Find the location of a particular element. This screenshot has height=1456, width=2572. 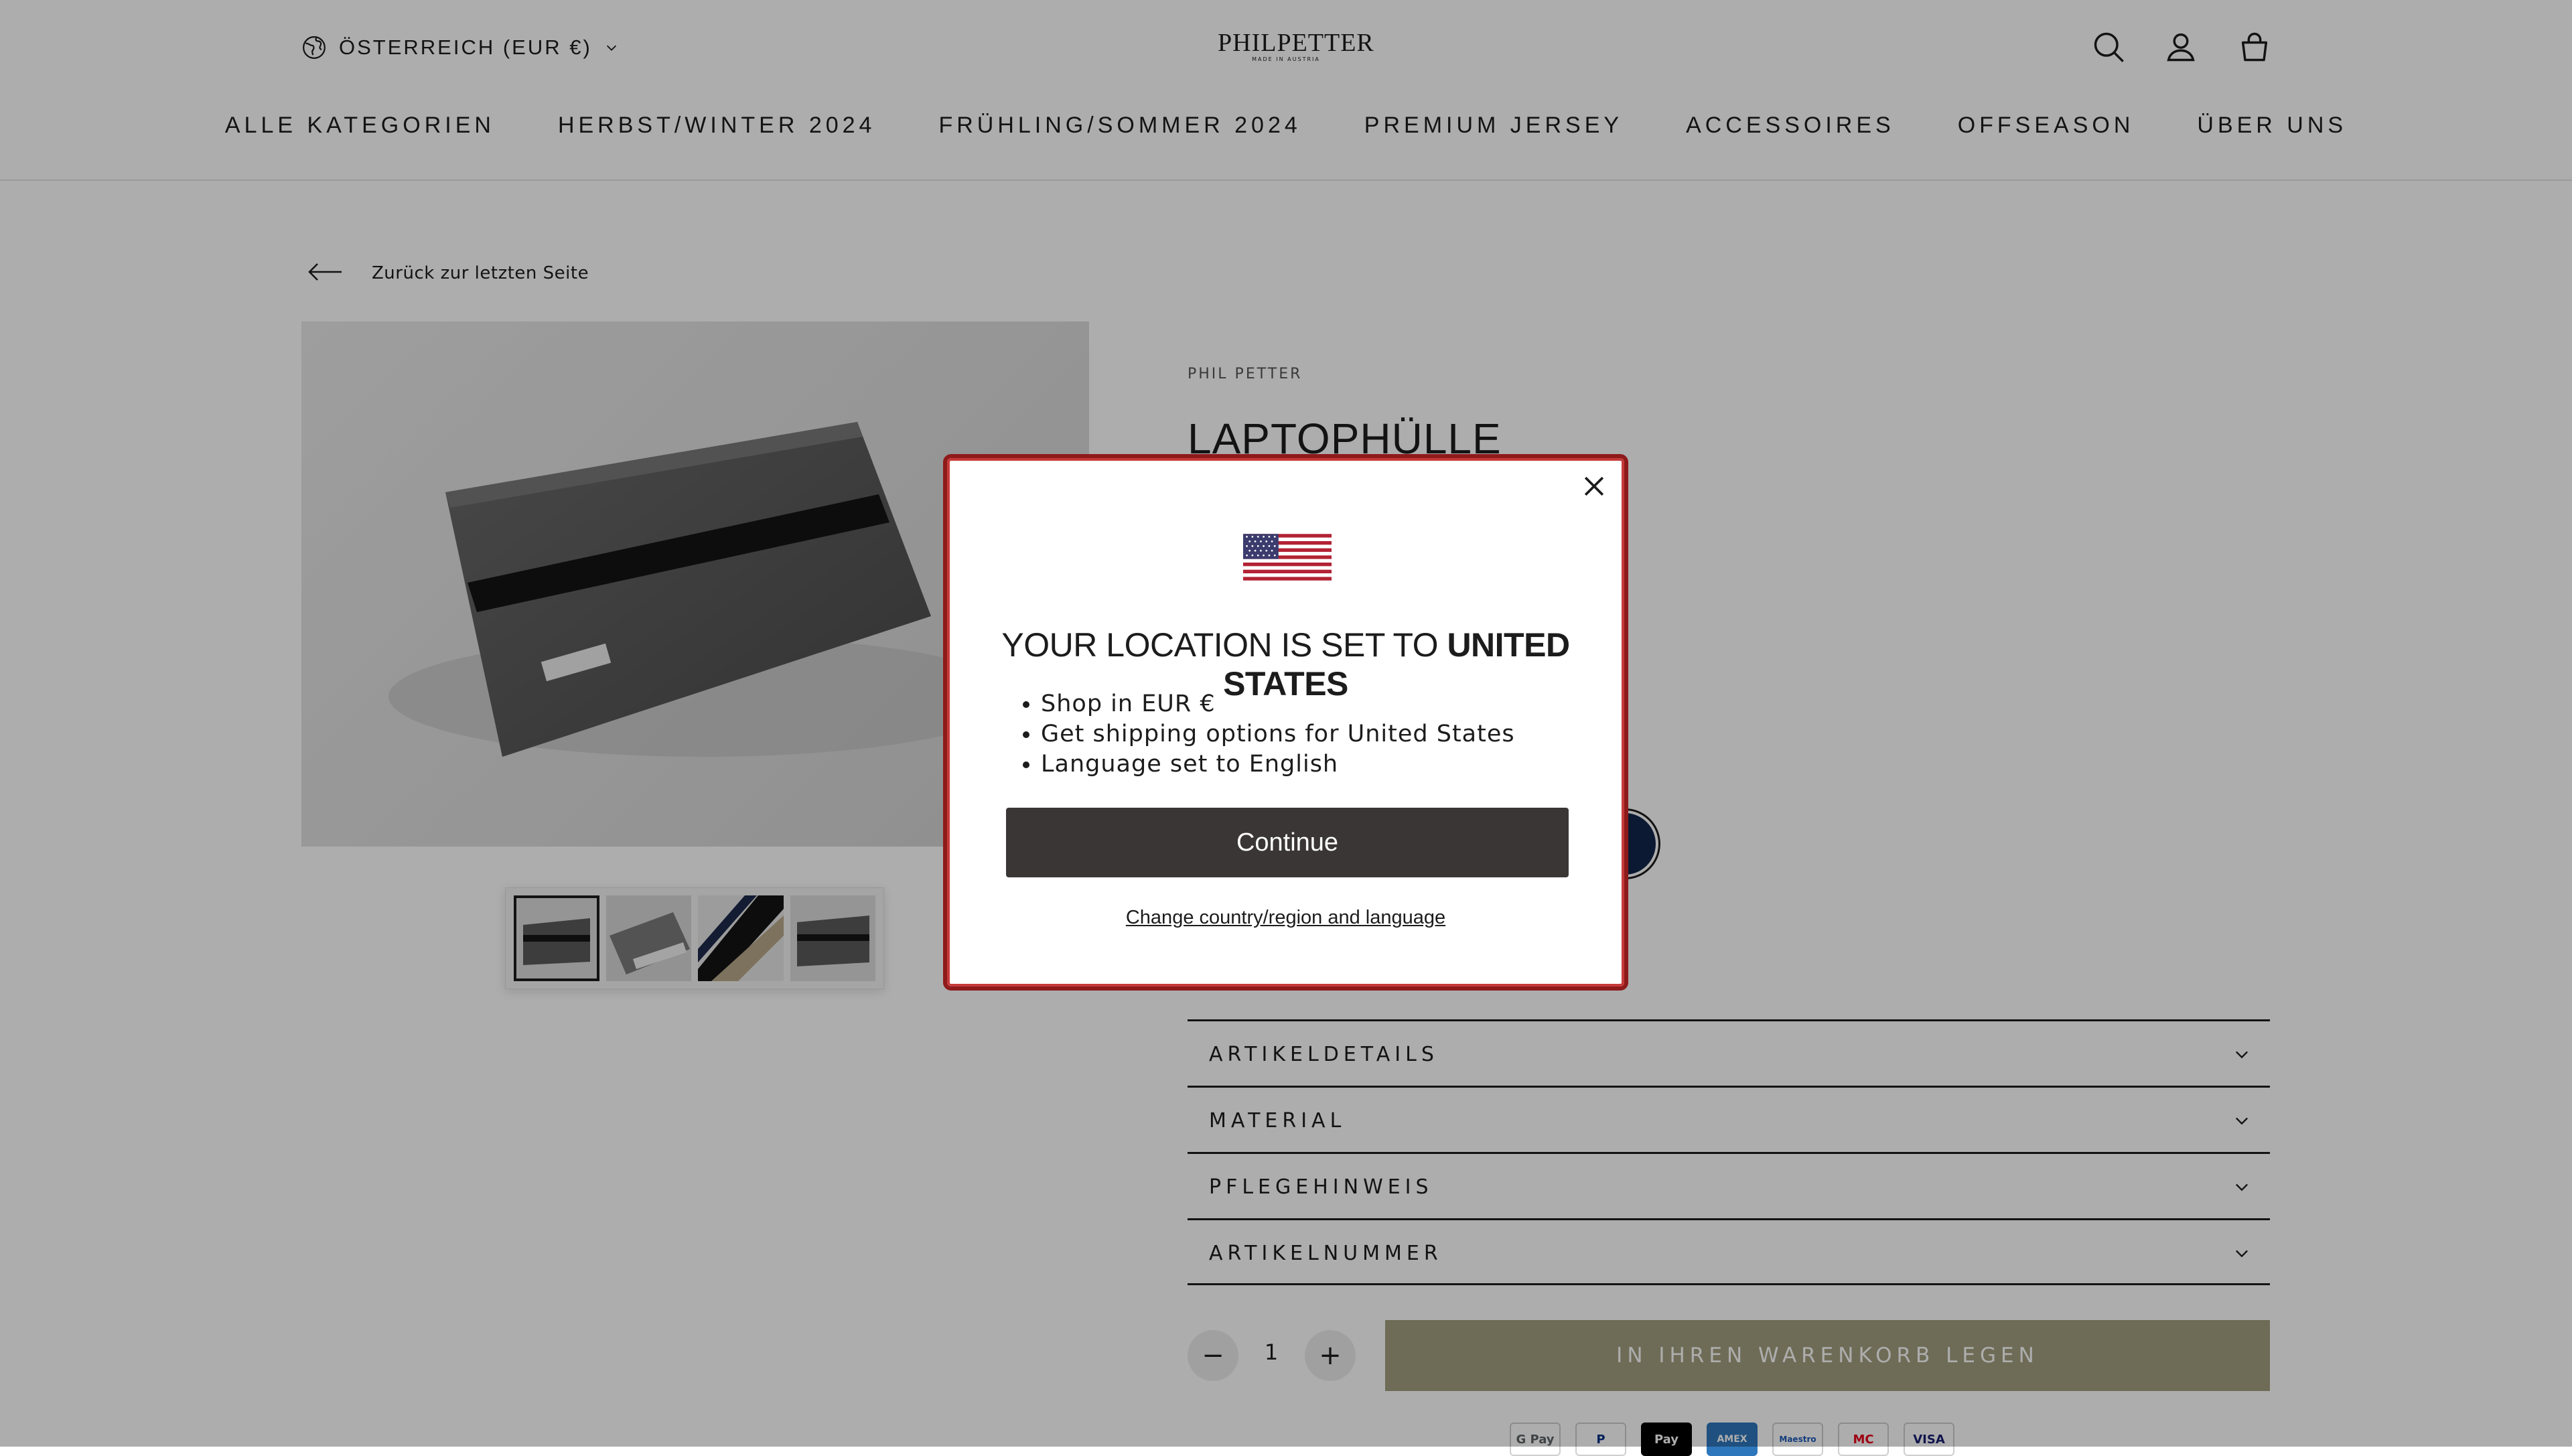

close-icon is located at coordinates (1594, 486).